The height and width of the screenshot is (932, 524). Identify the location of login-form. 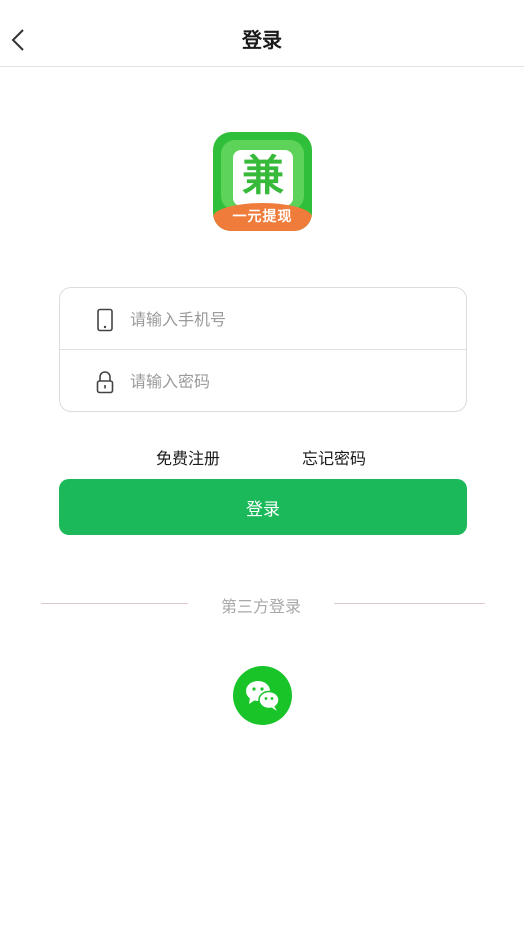
(263, 349).